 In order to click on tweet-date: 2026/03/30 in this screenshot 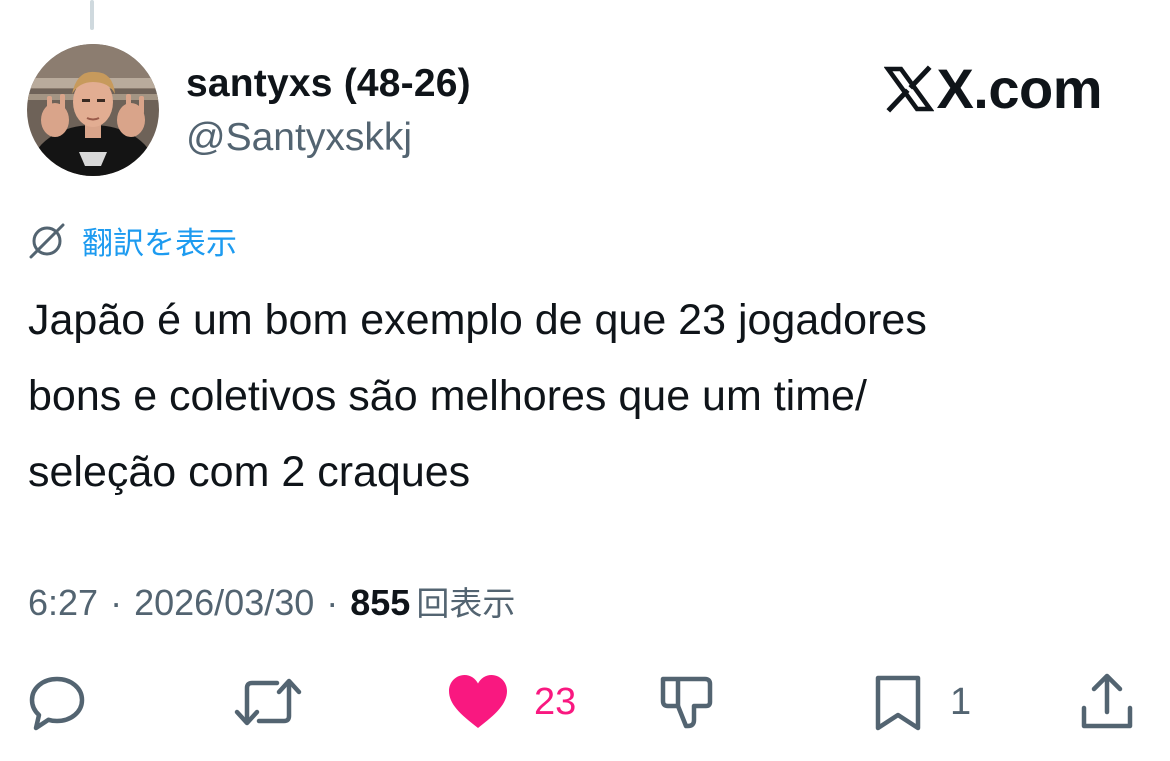, I will do `click(224, 603)`.